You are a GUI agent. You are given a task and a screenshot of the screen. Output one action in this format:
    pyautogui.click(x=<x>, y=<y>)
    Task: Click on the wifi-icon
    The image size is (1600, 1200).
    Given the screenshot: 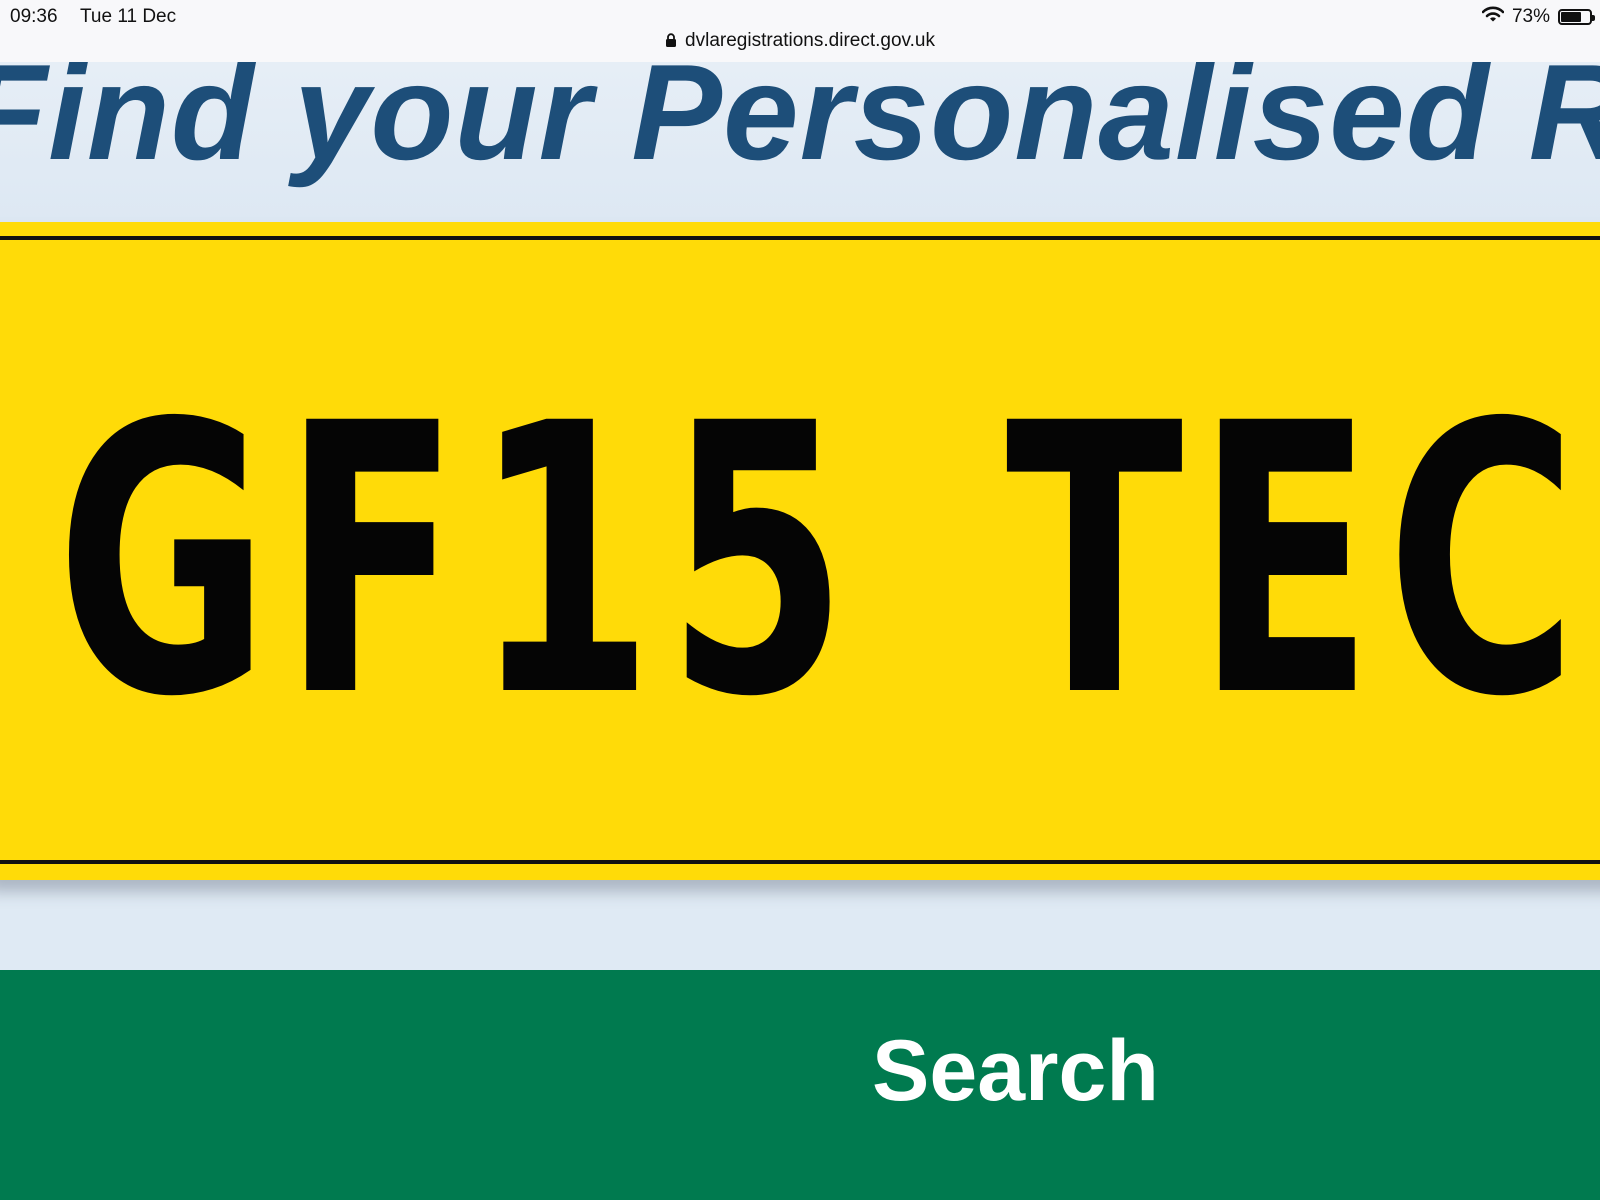 What is the action you would take?
    pyautogui.click(x=1493, y=17)
    